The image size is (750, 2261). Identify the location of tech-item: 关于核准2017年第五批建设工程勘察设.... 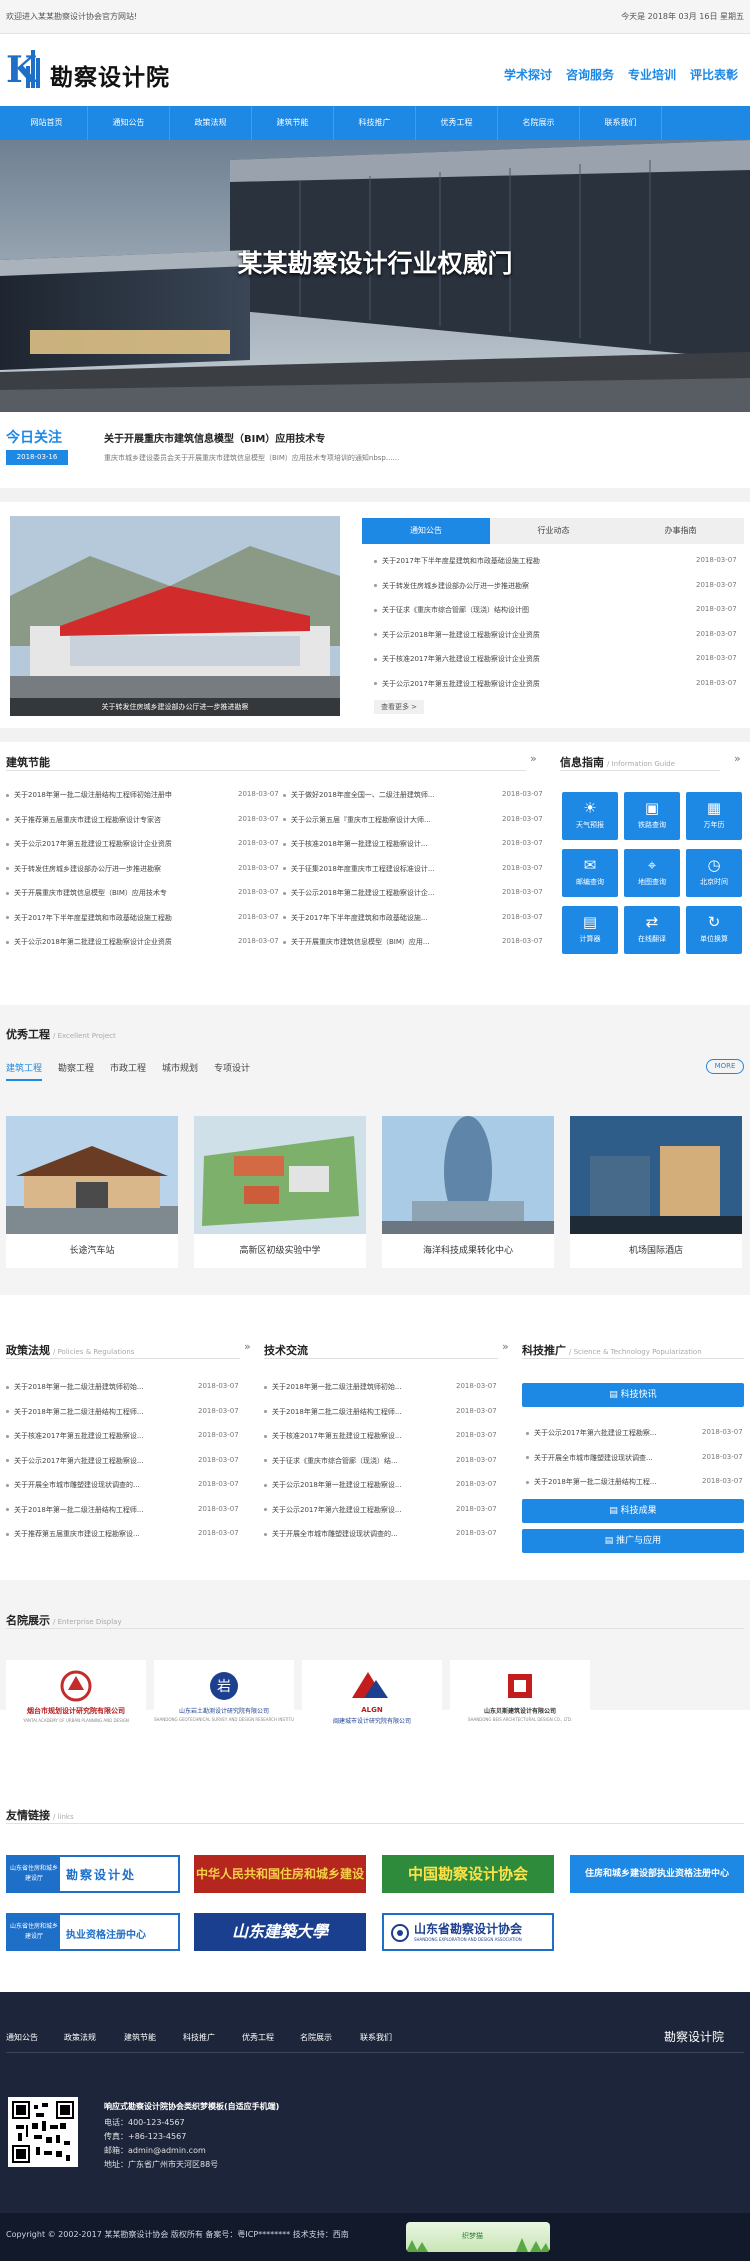
(357, 1437).